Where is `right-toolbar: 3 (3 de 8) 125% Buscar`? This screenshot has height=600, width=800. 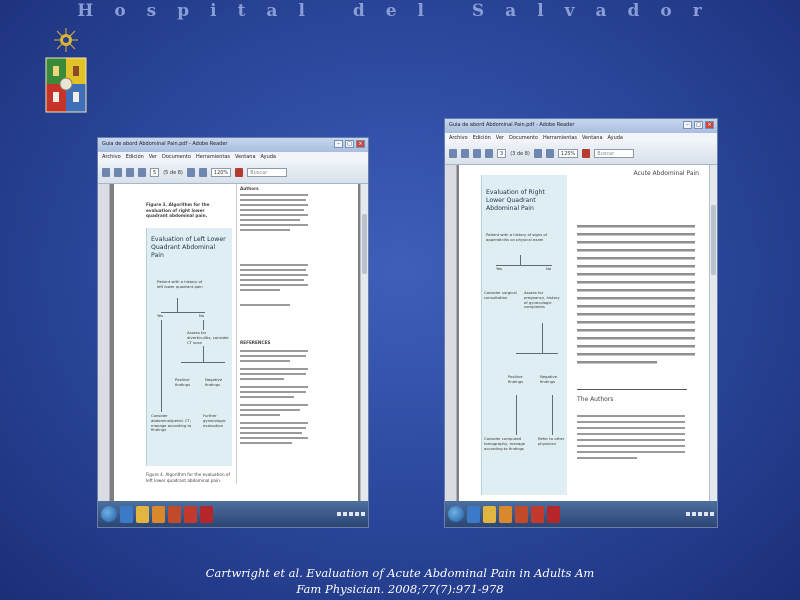
right-toolbar: 3 (3 de 8) 125% Buscar is located at coordinates (581, 154).